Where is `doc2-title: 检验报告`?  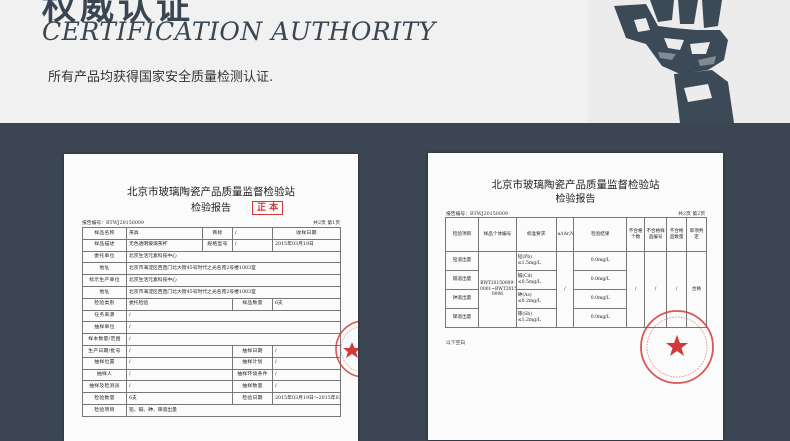 doc2-title: 检验报告 is located at coordinates (575, 199).